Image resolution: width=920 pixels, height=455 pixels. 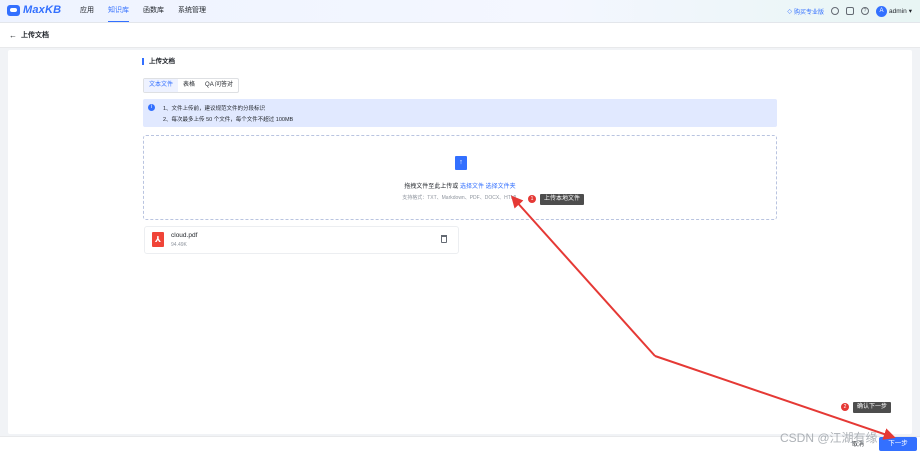 I want to click on section-title: 上传文档, so click(x=158, y=61).